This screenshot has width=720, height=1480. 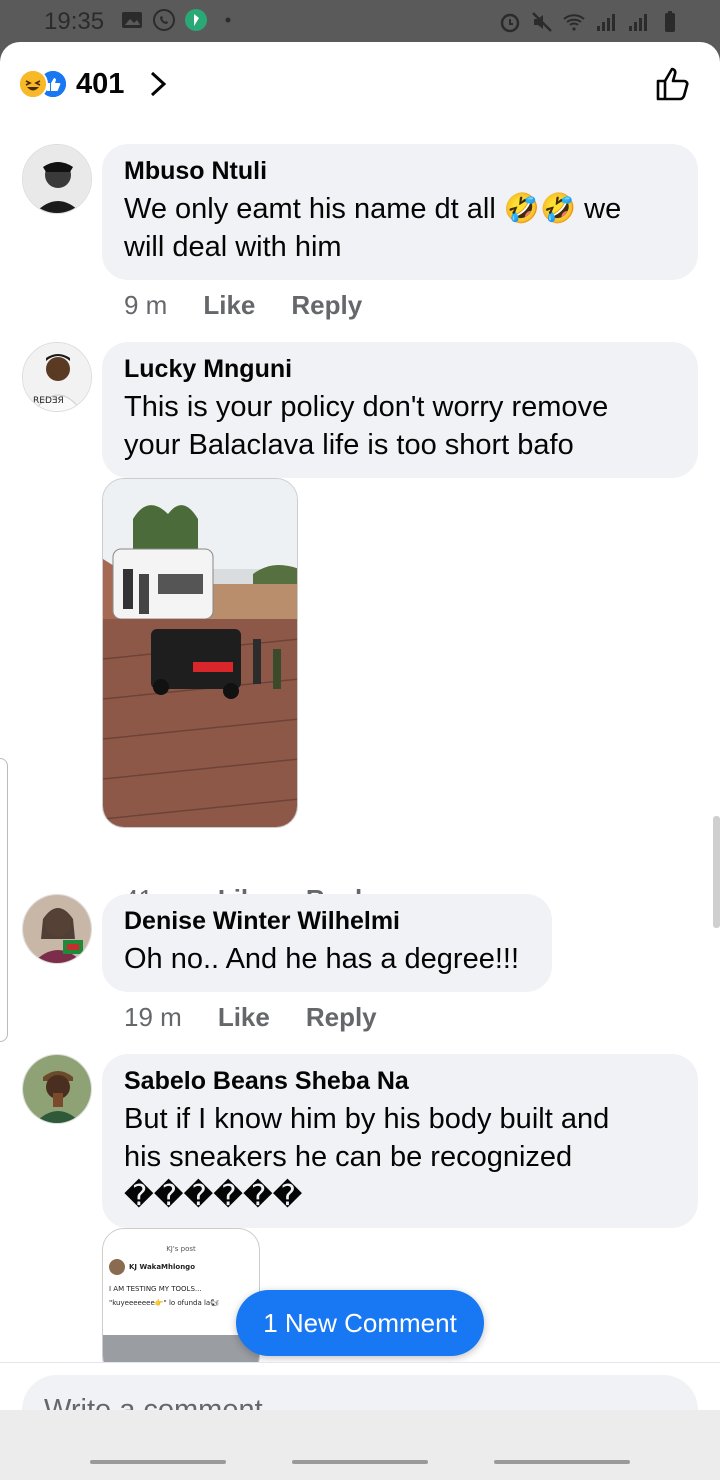 I want to click on comment-photo, so click(x=200, y=653).